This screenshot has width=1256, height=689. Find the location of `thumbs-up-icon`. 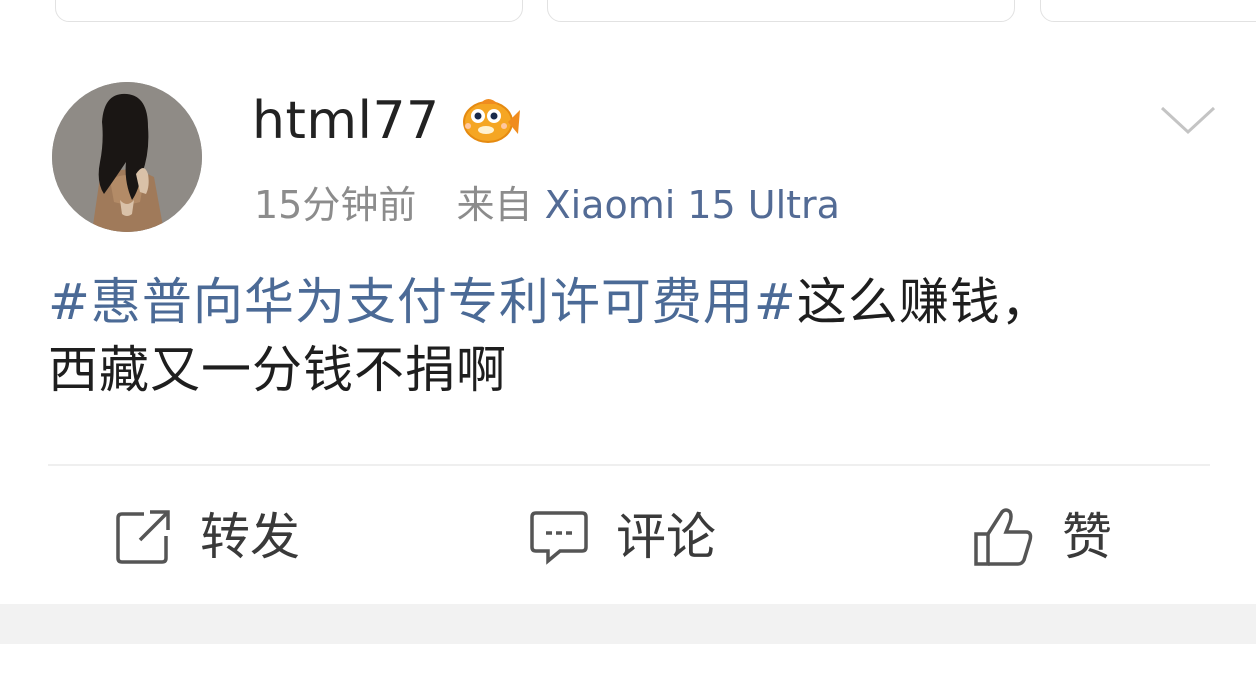

thumbs-up-icon is located at coordinates (1003, 537).